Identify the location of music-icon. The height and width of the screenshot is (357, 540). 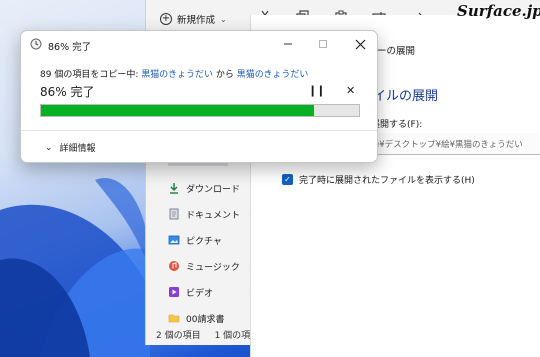
(174, 266).